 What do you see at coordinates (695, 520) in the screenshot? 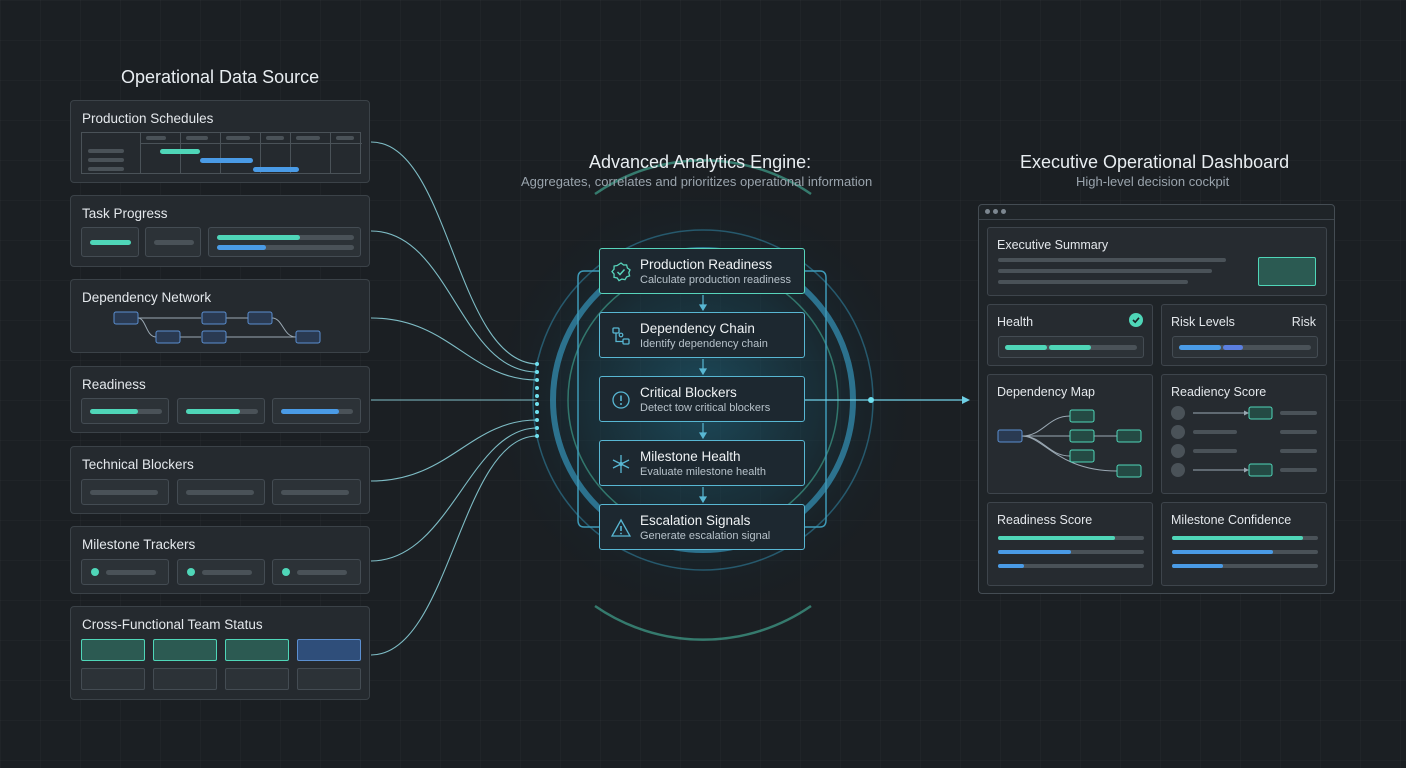
I see `step-title: Escalation Signals` at bounding box center [695, 520].